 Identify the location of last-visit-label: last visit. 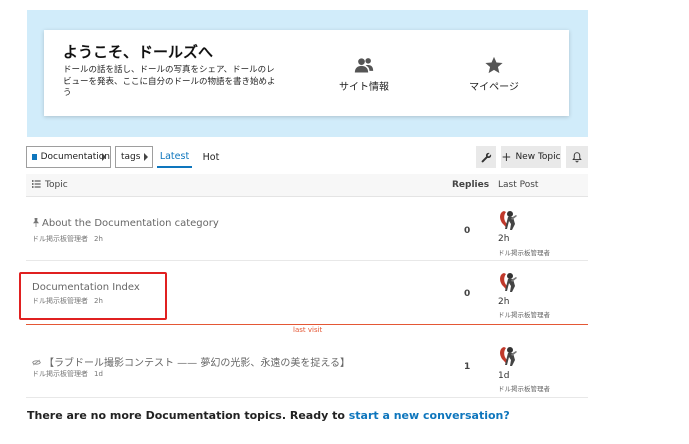
(308, 330).